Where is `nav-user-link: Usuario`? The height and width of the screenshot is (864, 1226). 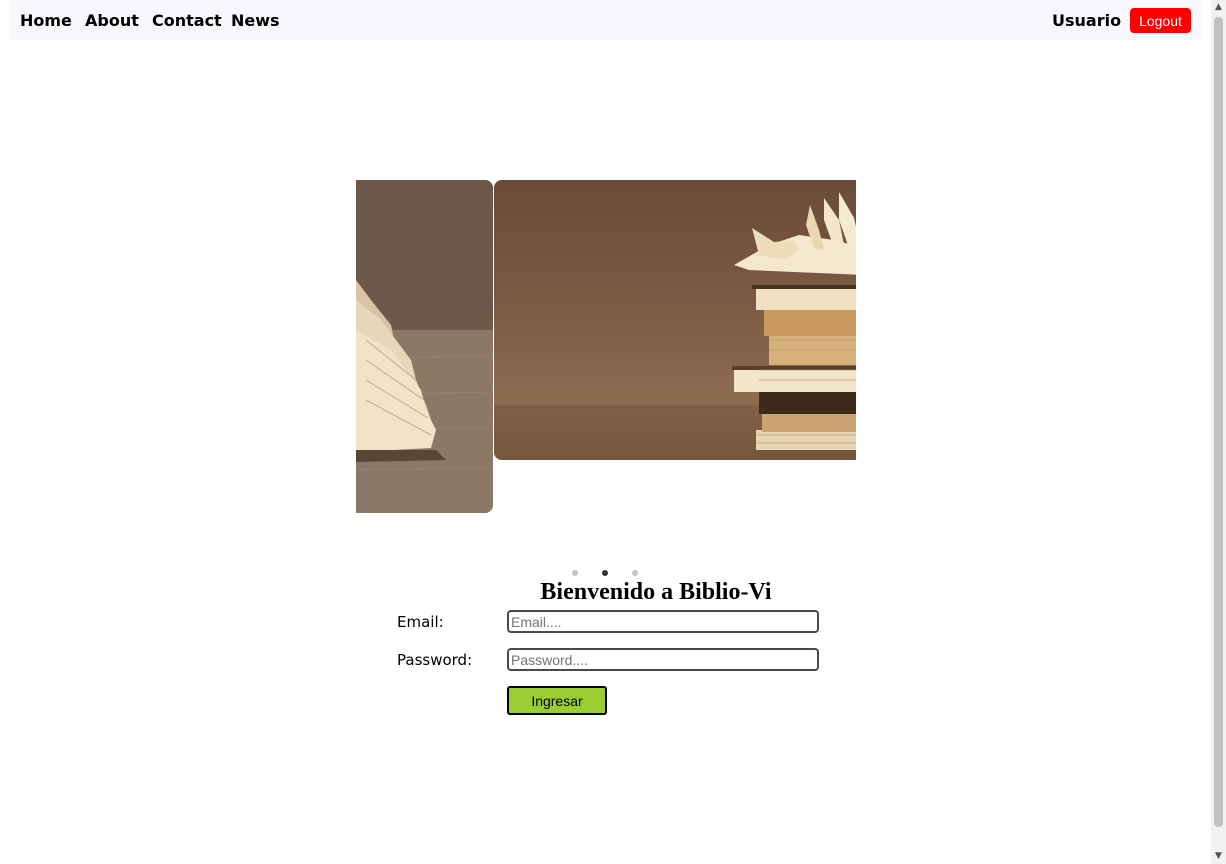
nav-user-link: Usuario is located at coordinates (1086, 21).